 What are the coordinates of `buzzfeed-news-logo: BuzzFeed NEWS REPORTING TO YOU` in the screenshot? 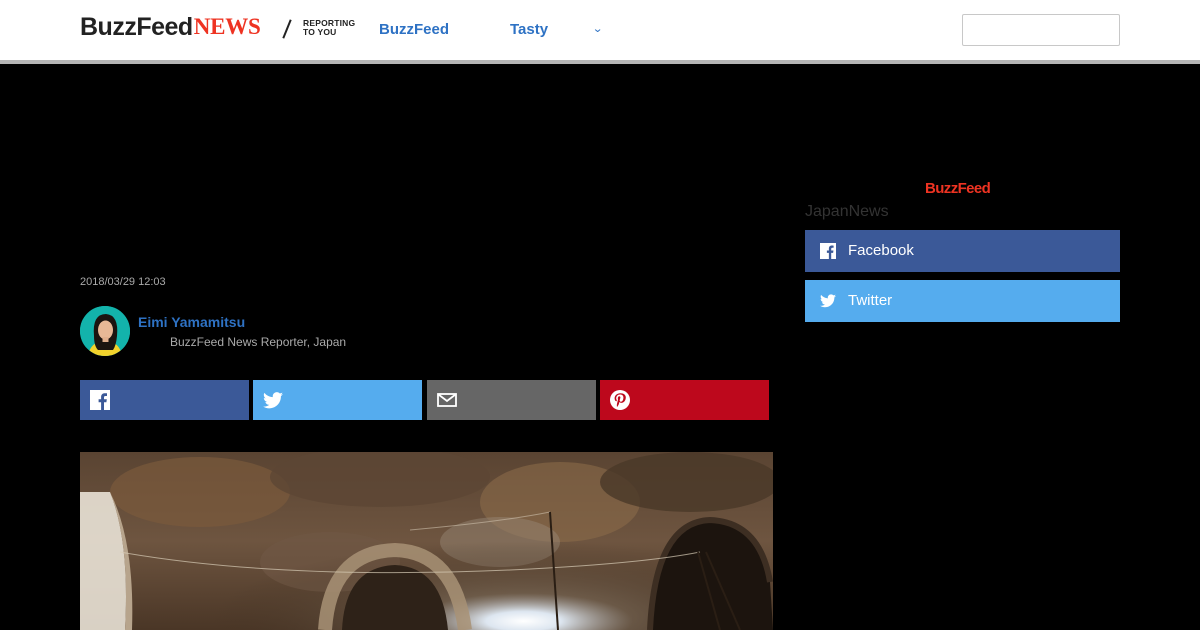 It's located at (217, 27).